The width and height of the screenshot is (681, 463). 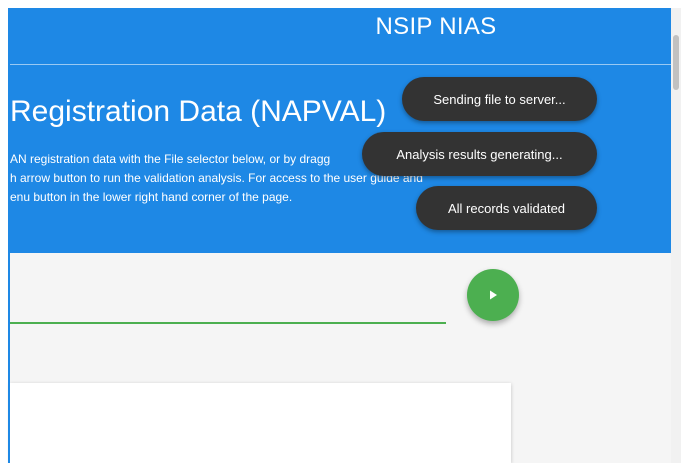 I want to click on toast-records-validated: All records validated, so click(x=506, y=208).